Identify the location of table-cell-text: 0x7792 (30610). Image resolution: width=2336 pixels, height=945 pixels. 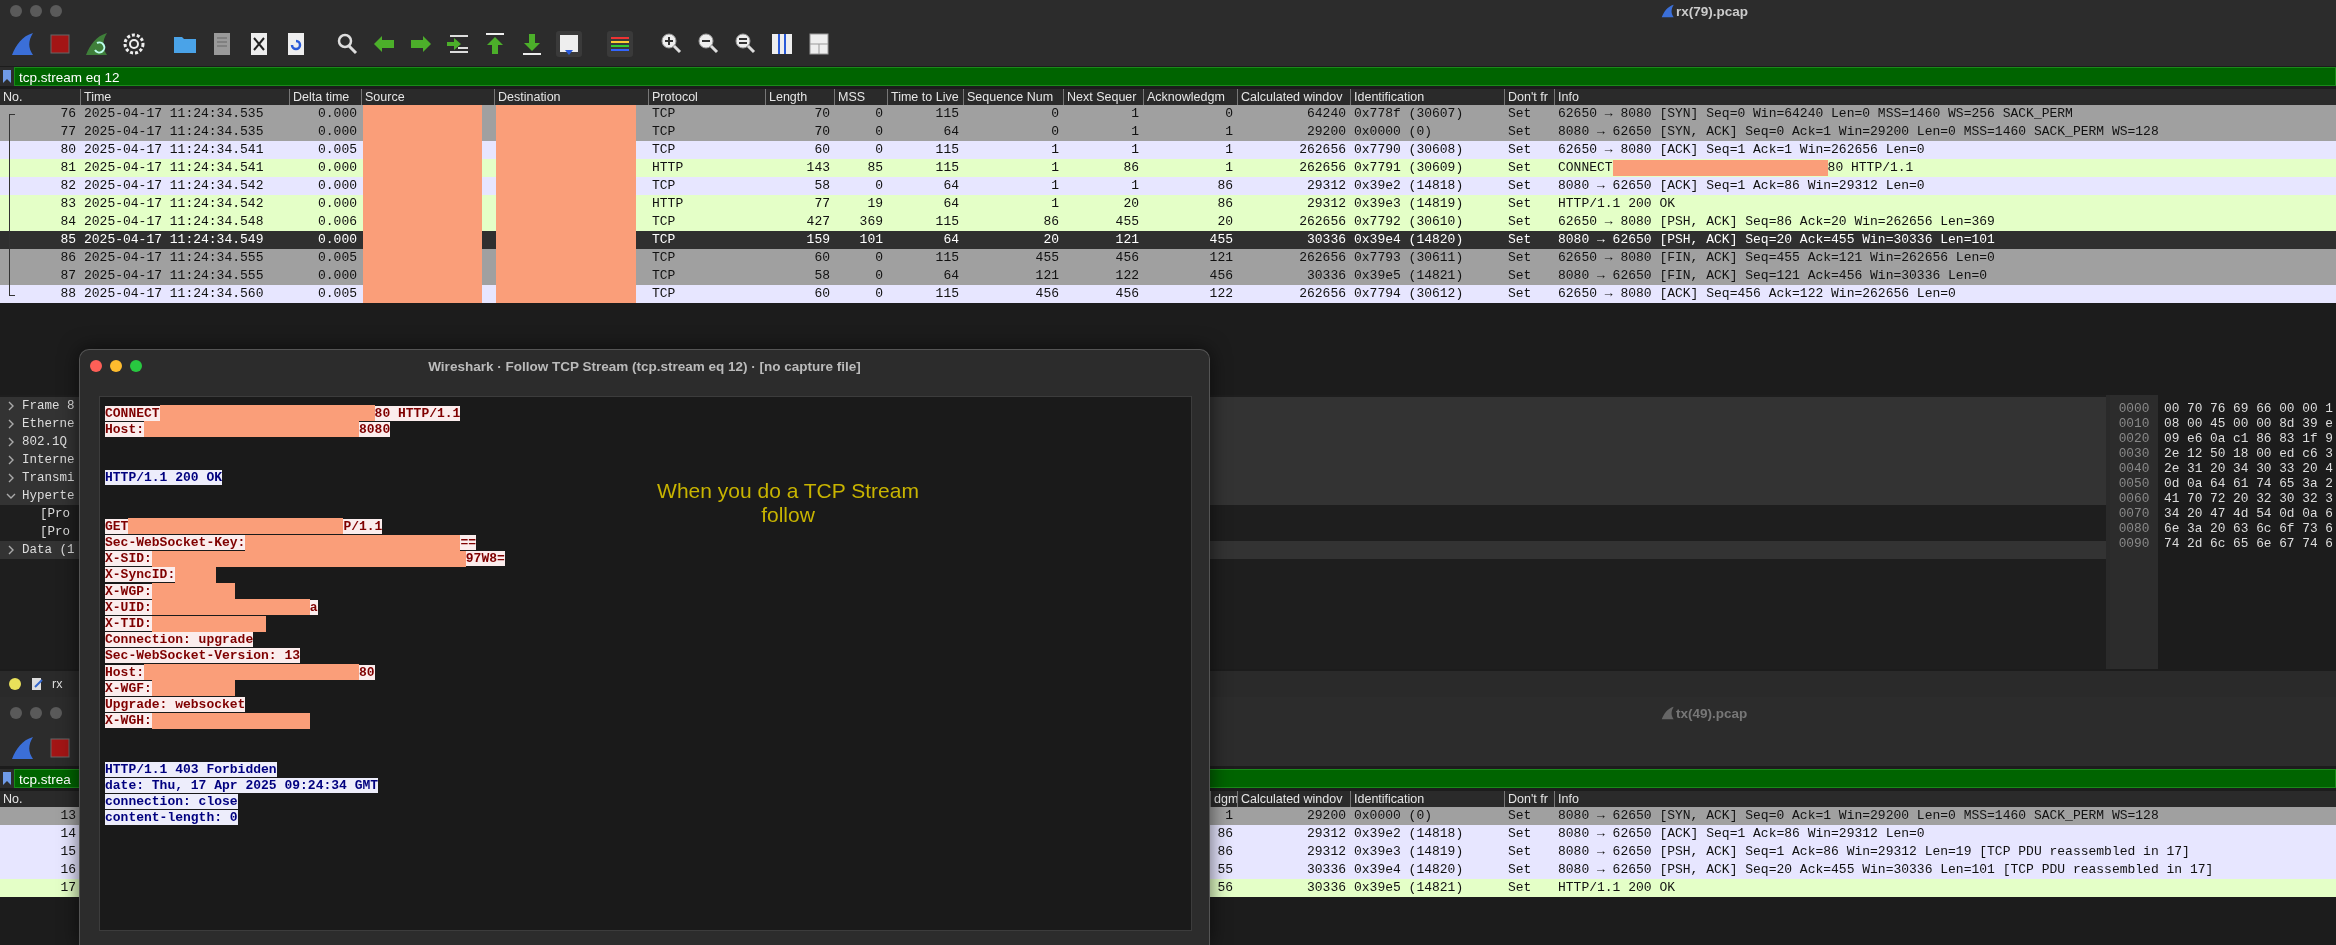
(1409, 222).